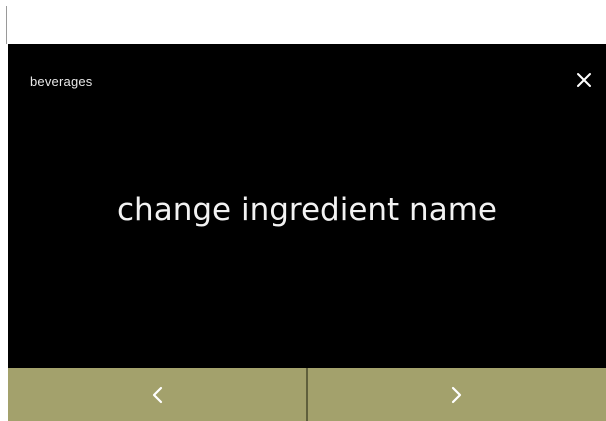 The width and height of the screenshot is (606, 421). I want to click on chevron-left-icon, so click(157, 394).